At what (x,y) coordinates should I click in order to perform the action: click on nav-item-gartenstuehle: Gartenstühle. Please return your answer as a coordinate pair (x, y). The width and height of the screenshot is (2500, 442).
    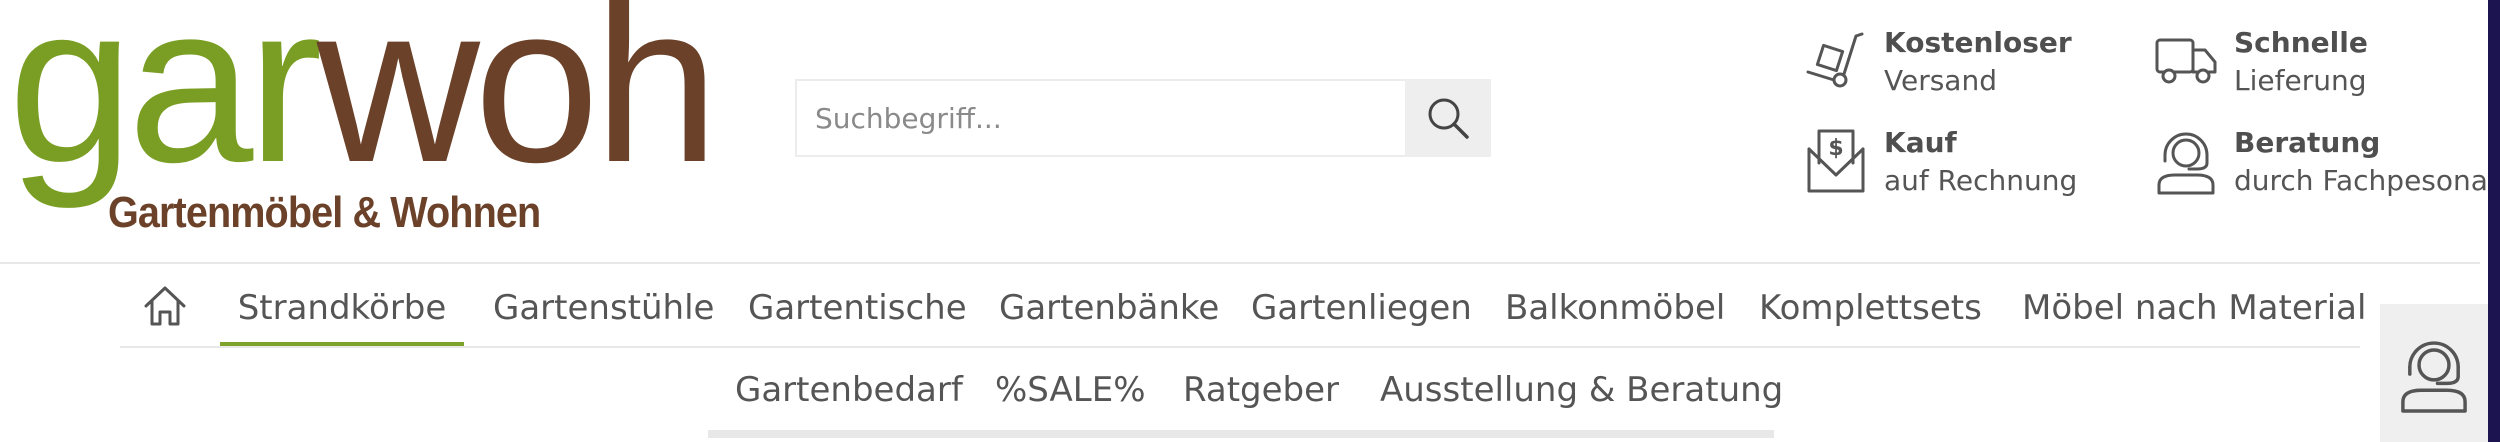
    Looking at the image, I should click on (603, 308).